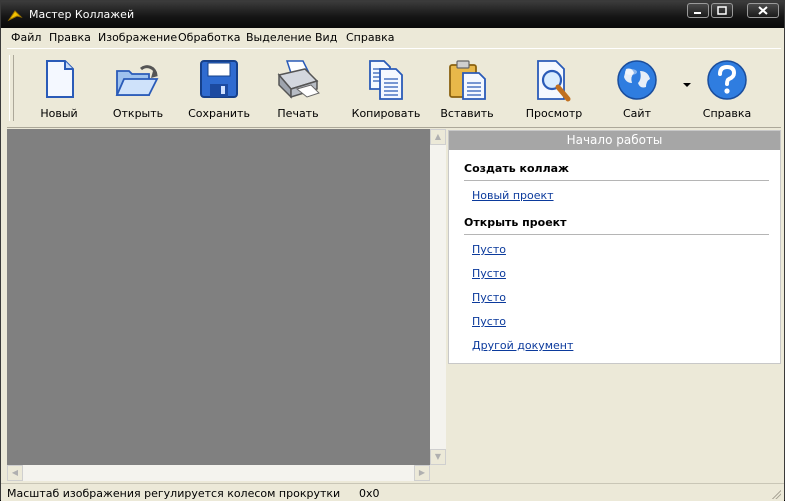 This screenshot has height=501, width=785. I want to click on scrollbar-corner, so click(438, 473).